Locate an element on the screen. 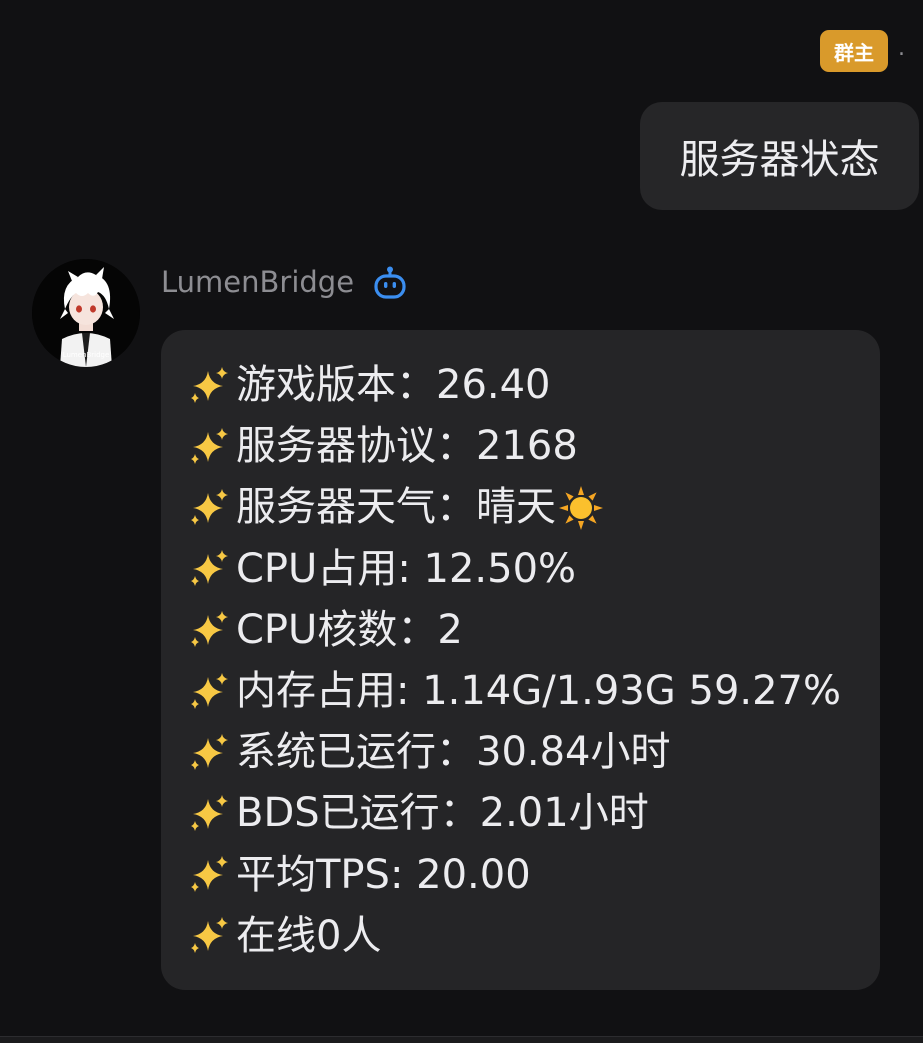 The height and width of the screenshot is (1043, 923). status-line-cpu-cores: CPU核数：2 is located at coordinates (514, 630).